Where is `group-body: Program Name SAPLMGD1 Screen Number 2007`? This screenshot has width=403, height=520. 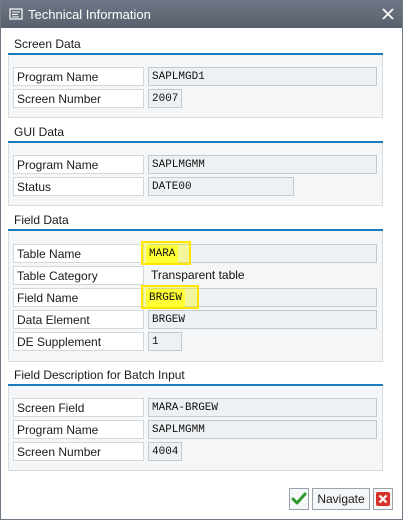
group-body: Program Name SAPLMGD1 Screen Number 2007 is located at coordinates (195, 86).